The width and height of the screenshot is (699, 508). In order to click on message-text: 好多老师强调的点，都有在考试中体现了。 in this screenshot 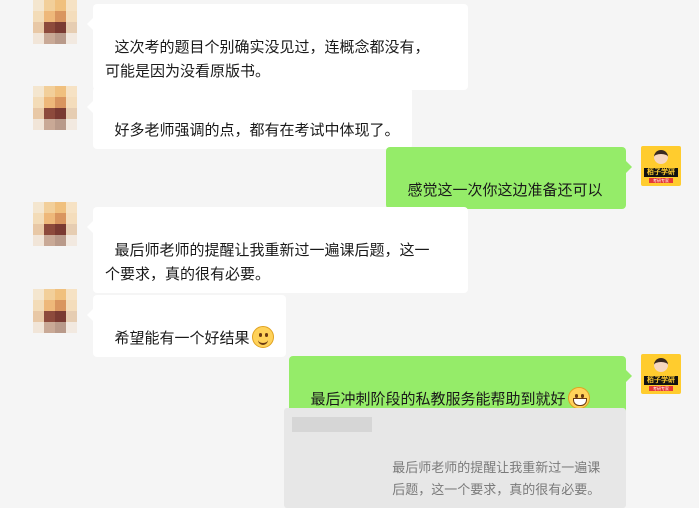, I will do `click(257, 130)`.